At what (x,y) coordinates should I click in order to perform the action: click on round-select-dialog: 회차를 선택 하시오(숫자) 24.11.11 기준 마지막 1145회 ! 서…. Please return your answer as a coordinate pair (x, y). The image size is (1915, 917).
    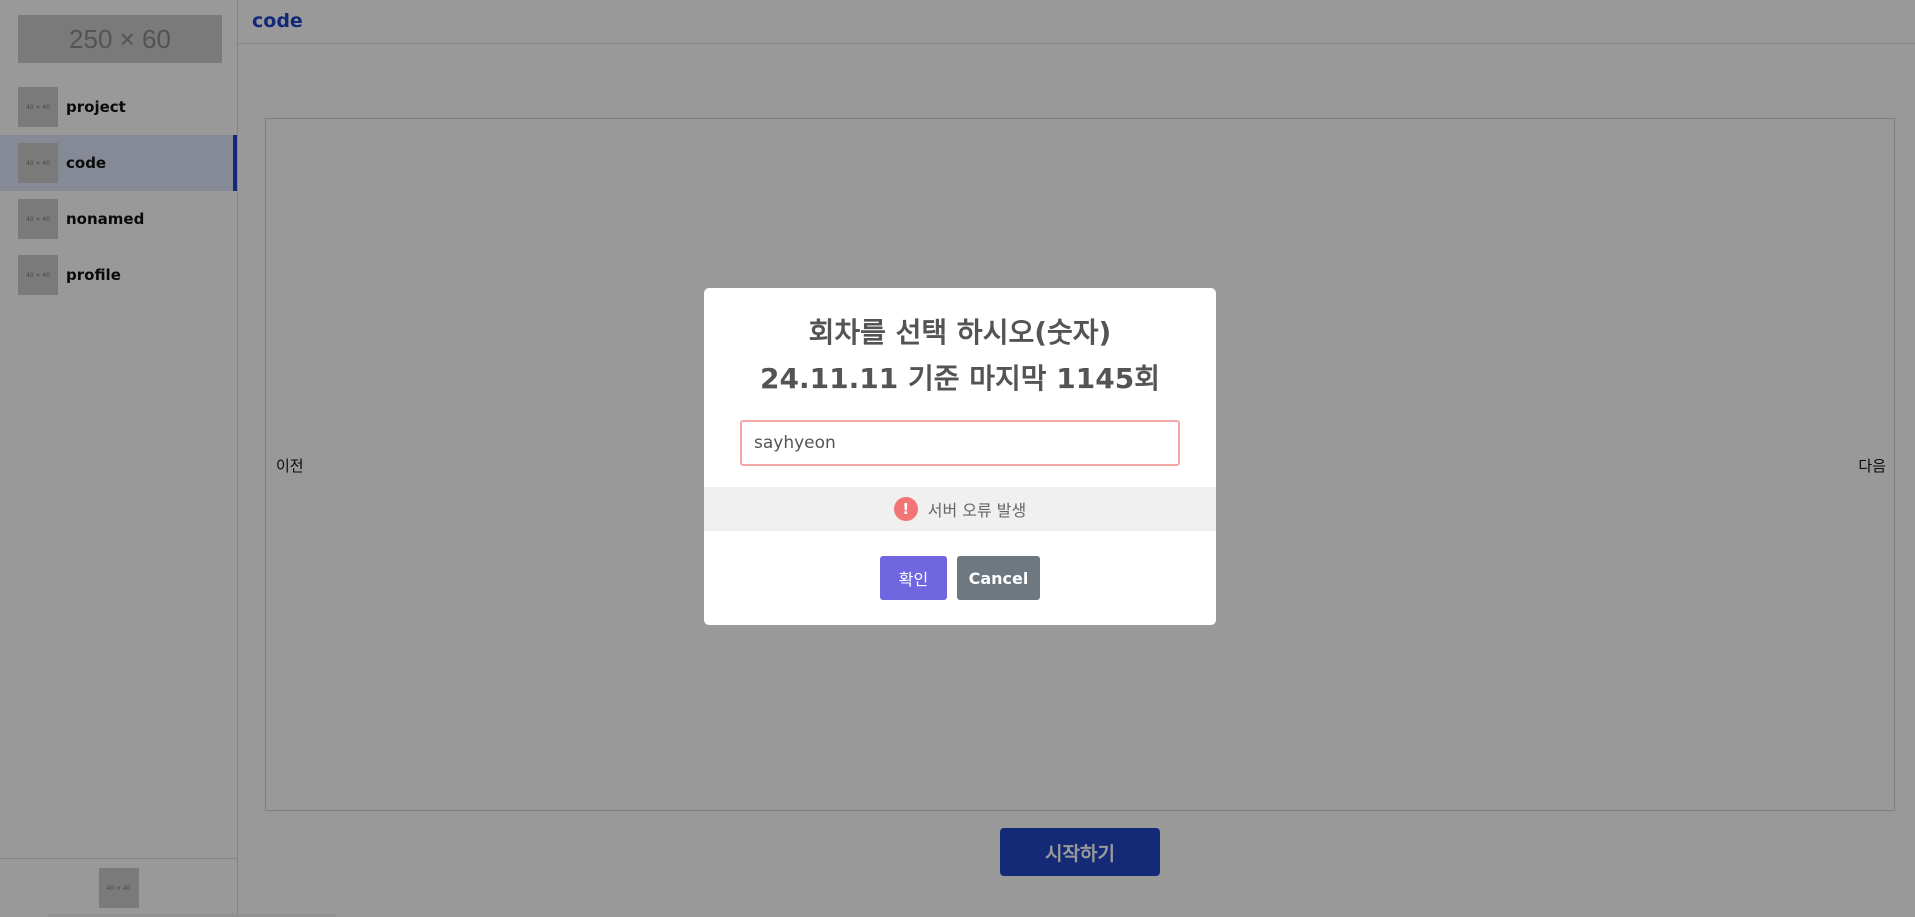
    Looking at the image, I should click on (960, 456).